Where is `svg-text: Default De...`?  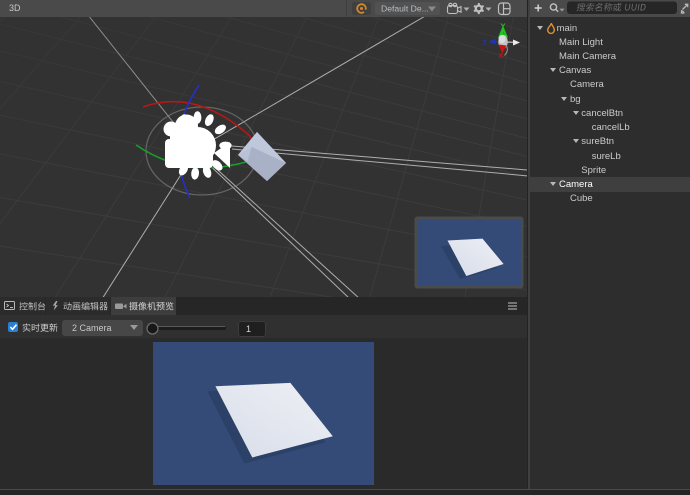
svg-text: Default De... is located at coordinates (405, 9).